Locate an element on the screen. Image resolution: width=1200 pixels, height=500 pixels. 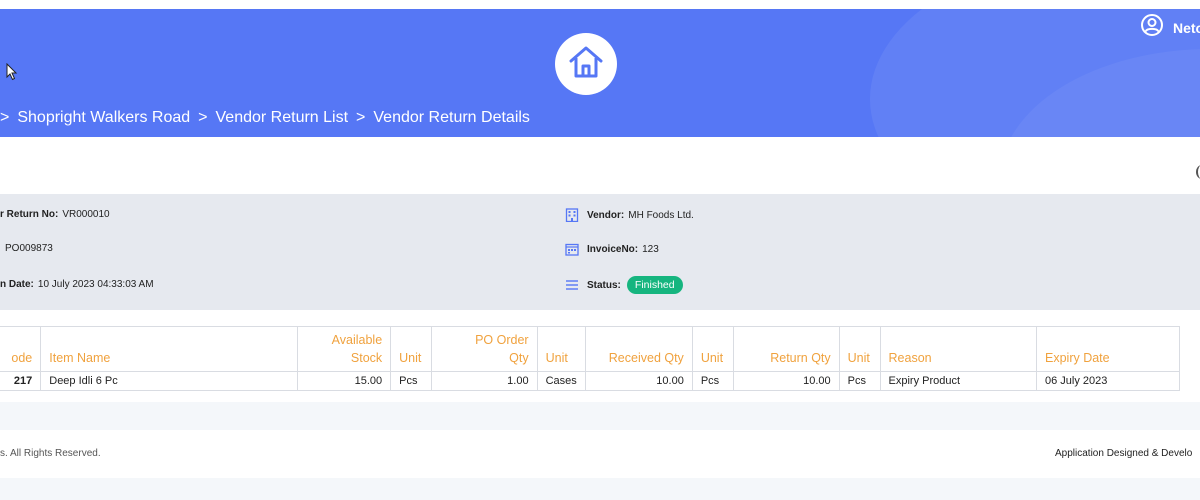
toolbar-area is located at coordinates (600, 165).